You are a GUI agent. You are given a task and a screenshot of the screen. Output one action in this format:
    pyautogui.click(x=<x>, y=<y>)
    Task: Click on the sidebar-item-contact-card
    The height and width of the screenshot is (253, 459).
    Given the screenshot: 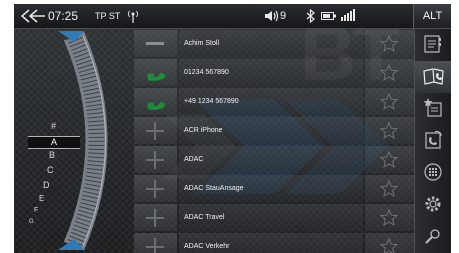 What is the action you would take?
    pyautogui.click(x=433, y=44)
    